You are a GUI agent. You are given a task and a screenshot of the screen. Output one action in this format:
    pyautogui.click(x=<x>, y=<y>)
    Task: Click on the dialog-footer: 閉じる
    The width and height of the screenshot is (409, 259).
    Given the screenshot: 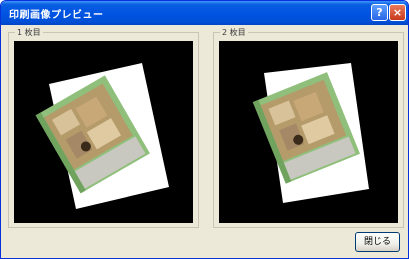 What is the action you would take?
    pyautogui.click(x=205, y=243)
    